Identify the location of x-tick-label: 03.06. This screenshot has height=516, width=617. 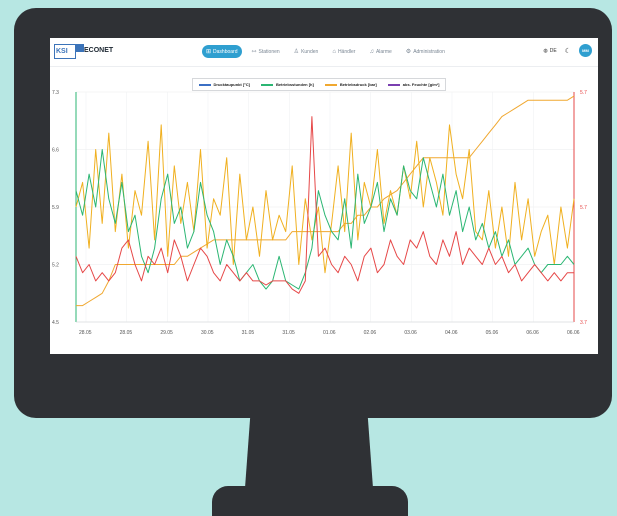
(410, 333).